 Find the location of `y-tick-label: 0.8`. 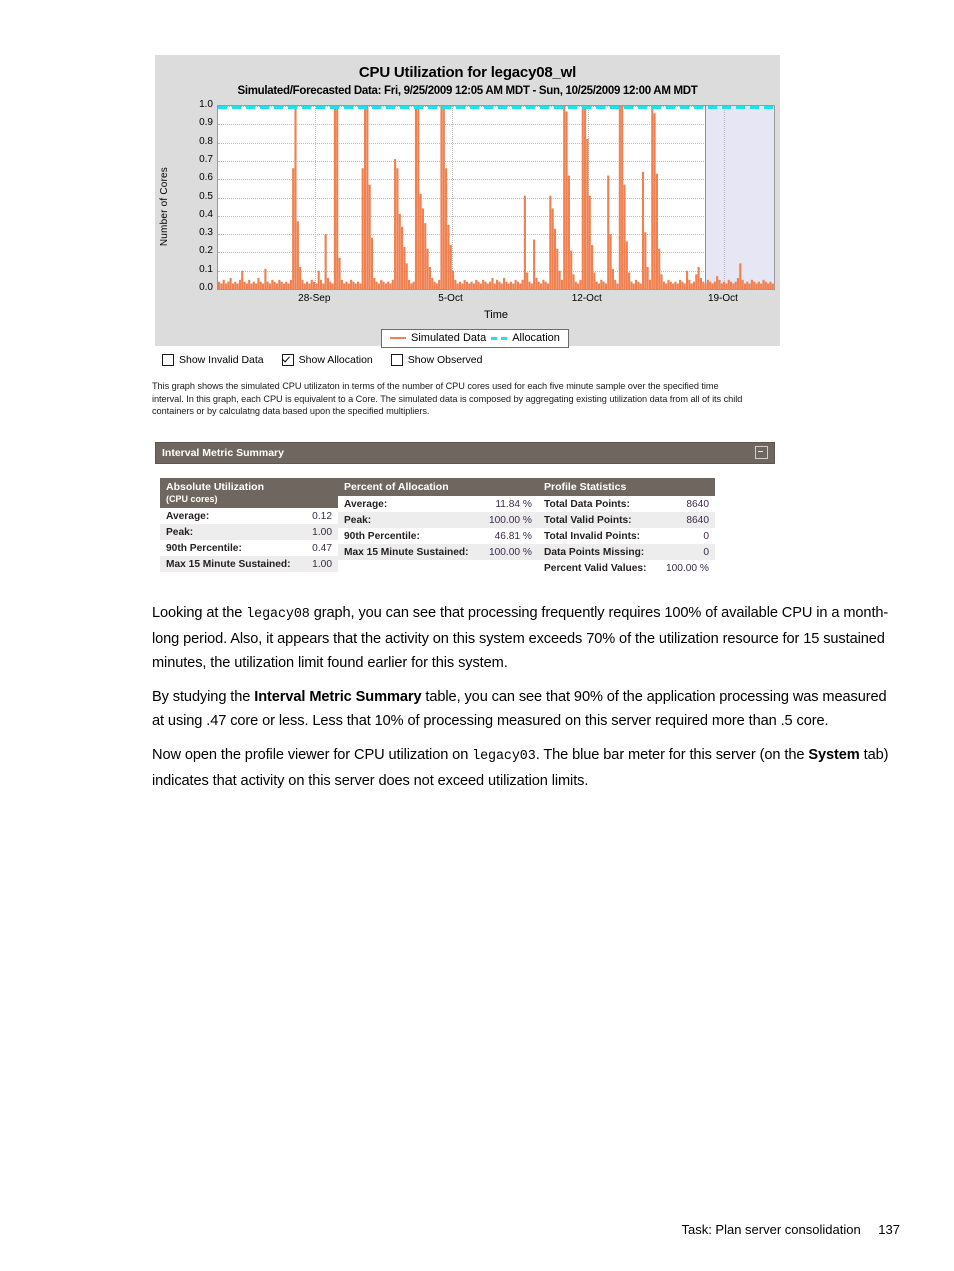

y-tick-label: 0.8 is located at coordinates (206, 141).